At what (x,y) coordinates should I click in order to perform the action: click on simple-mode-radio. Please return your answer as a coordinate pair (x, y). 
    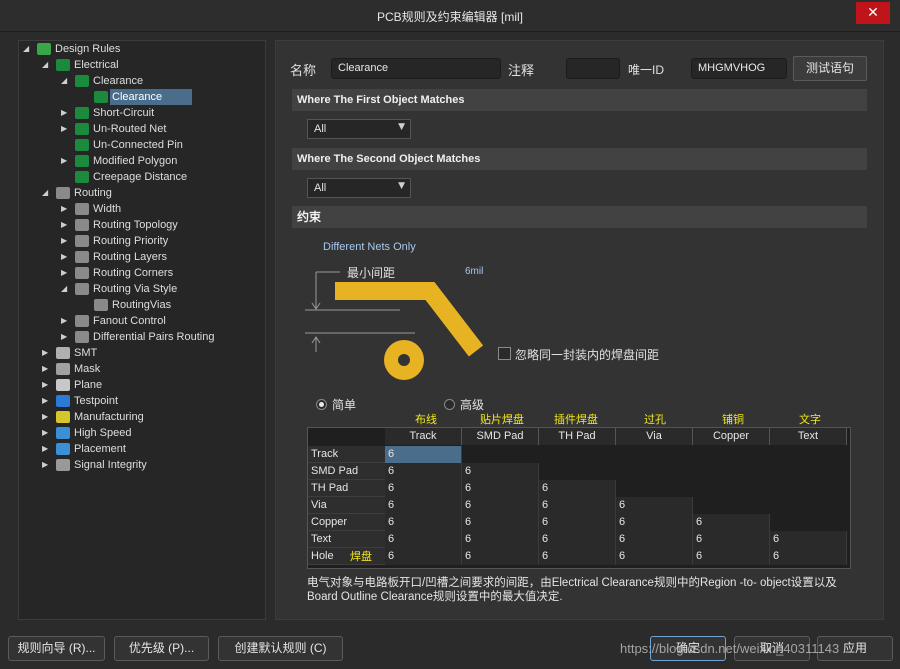
    Looking at the image, I should click on (321, 404).